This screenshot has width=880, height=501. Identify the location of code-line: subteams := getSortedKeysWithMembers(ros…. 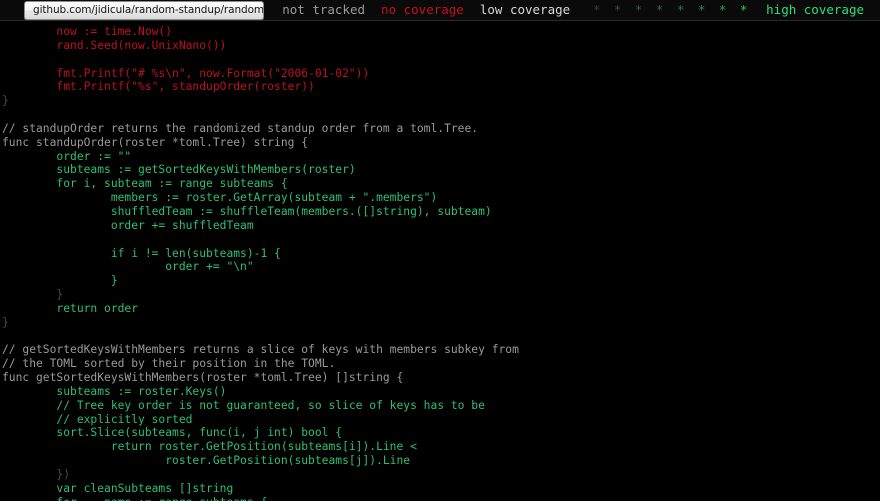
(179, 170).